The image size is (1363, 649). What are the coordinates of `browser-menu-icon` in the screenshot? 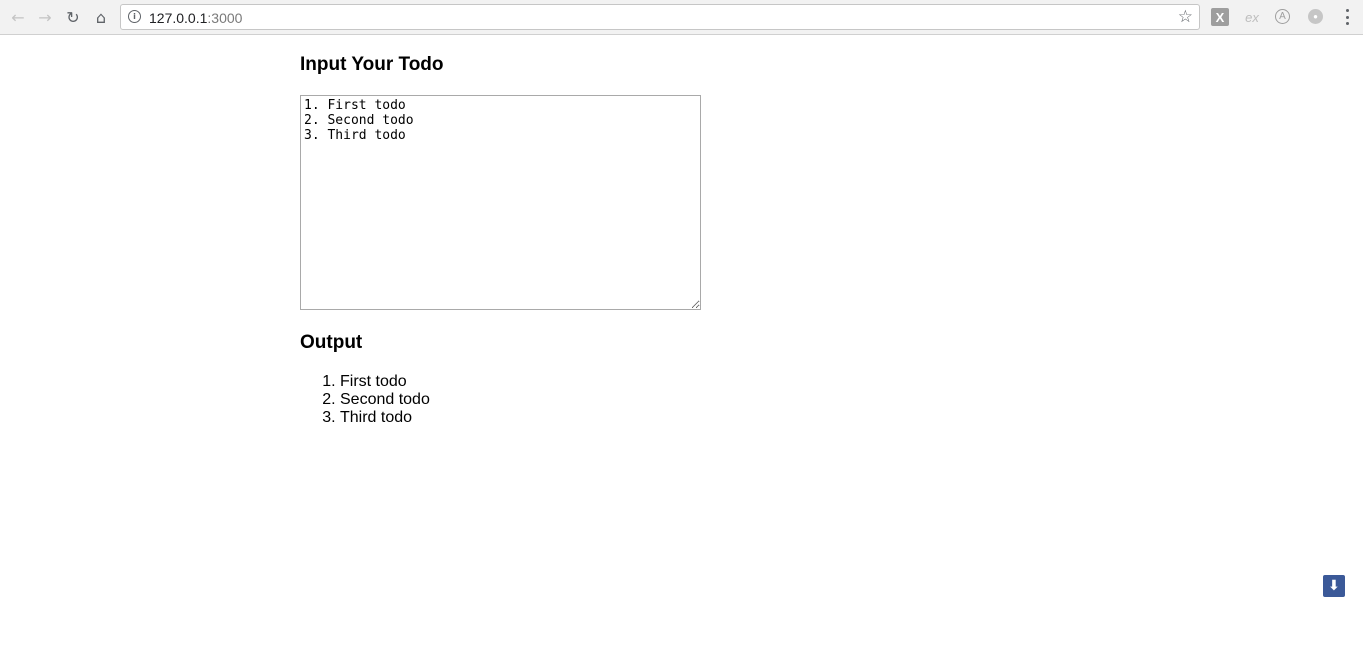 It's located at (1347, 17).